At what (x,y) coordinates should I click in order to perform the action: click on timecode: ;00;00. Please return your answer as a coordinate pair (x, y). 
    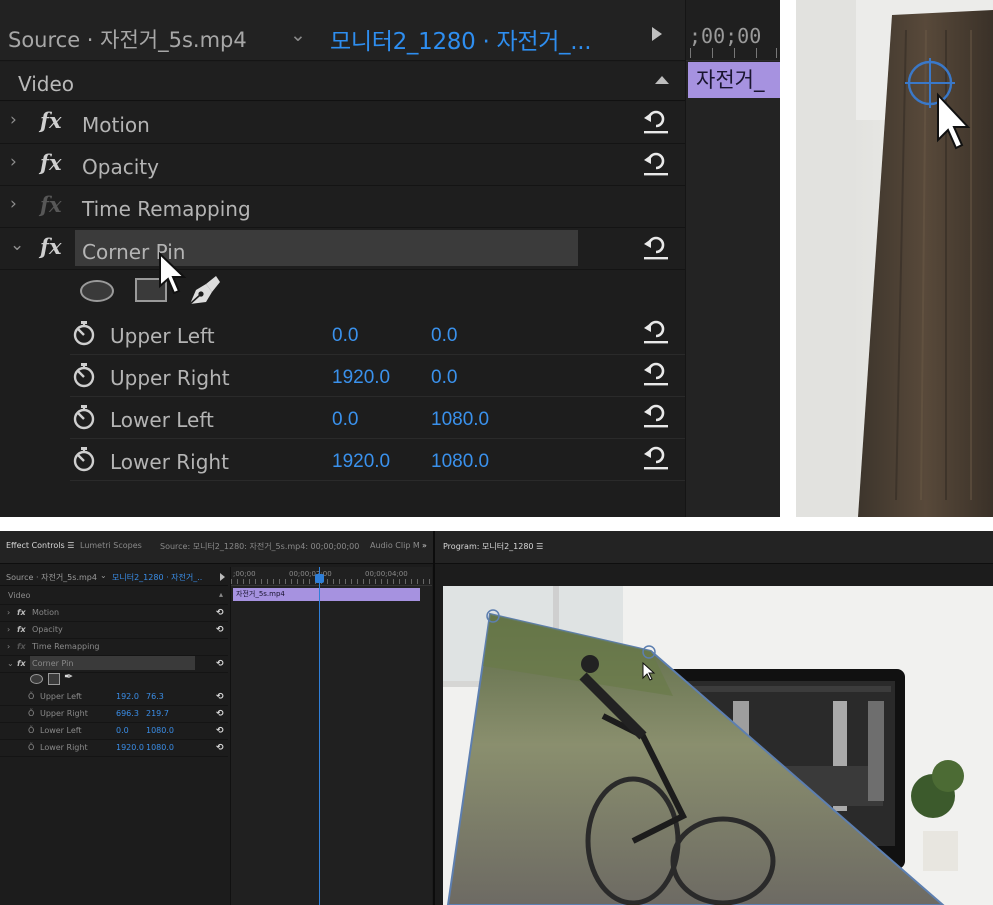
    Looking at the image, I should click on (725, 36).